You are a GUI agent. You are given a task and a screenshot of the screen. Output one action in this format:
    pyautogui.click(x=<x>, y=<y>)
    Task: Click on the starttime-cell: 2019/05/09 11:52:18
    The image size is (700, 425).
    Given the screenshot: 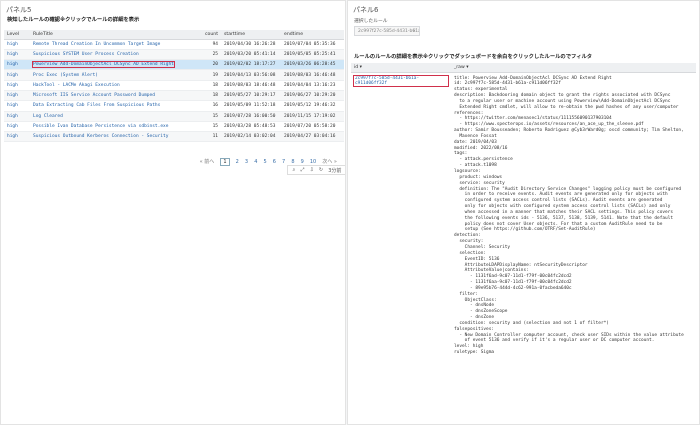 What is the action you would take?
    pyautogui.click(x=251, y=106)
    